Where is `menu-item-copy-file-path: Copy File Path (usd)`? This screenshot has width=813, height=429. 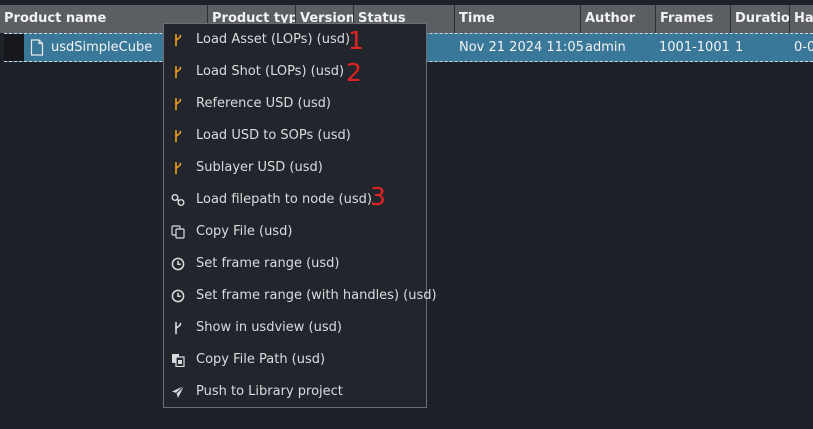 menu-item-copy-file-path: Copy File Path (usd) is located at coordinates (295, 360).